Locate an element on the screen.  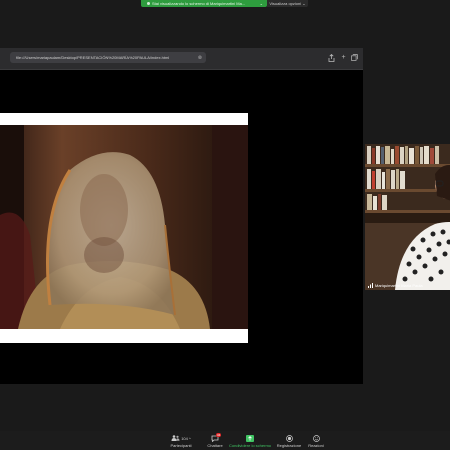
participant-name: Mariquimartini Maria Paula is located at coordinates (399, 285).